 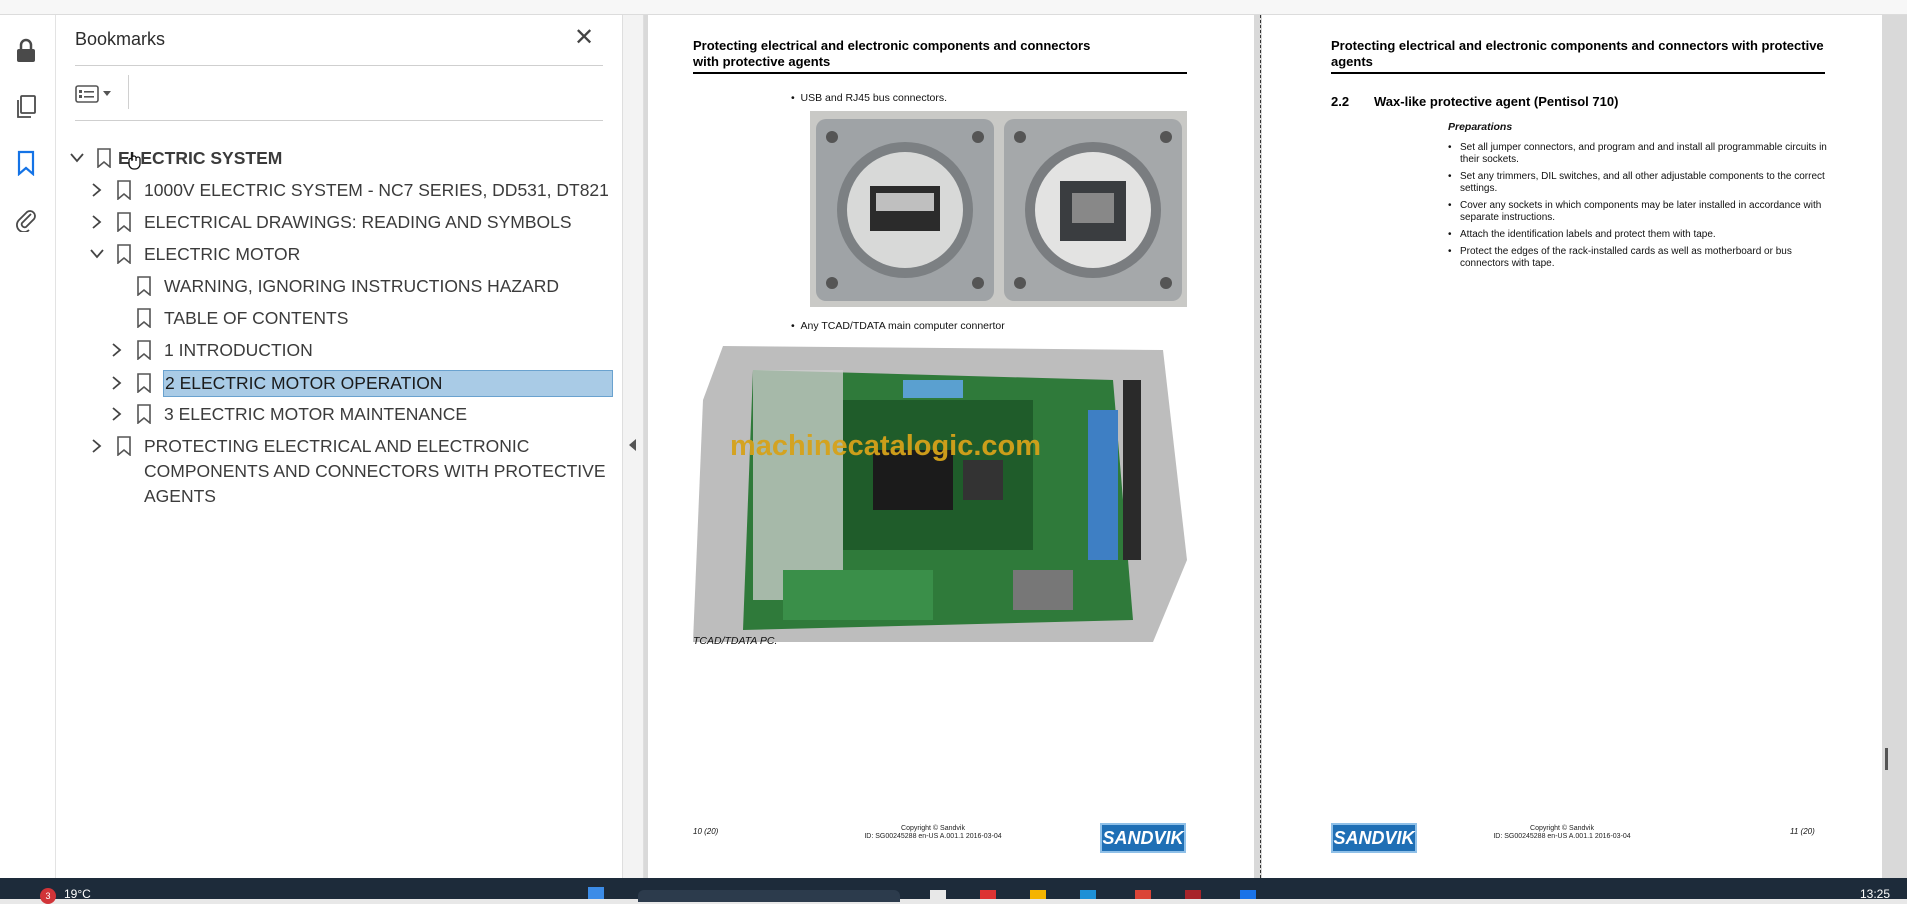 I want to click on lock-icon, so click(x=26, y=51).